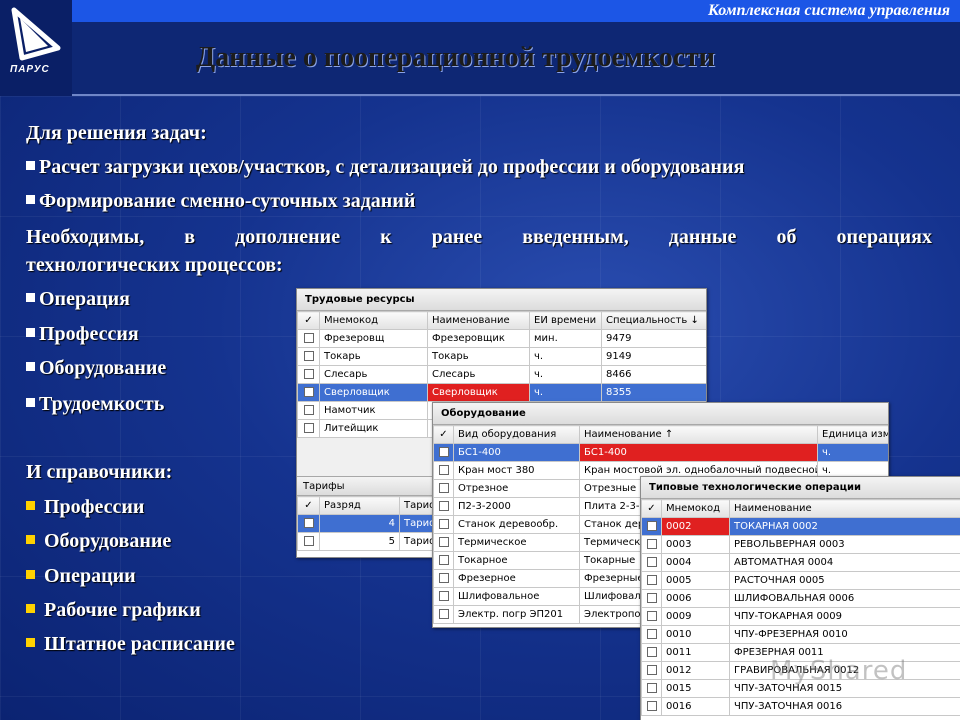 The height and width of the screenshot is (720, 960). What do you see at coordinates (800, 598) in the screenshot?
I see `table-row: 0006 ШЛИФОВАЛЬНАЯ 0006` at bounding box center [800, 598].